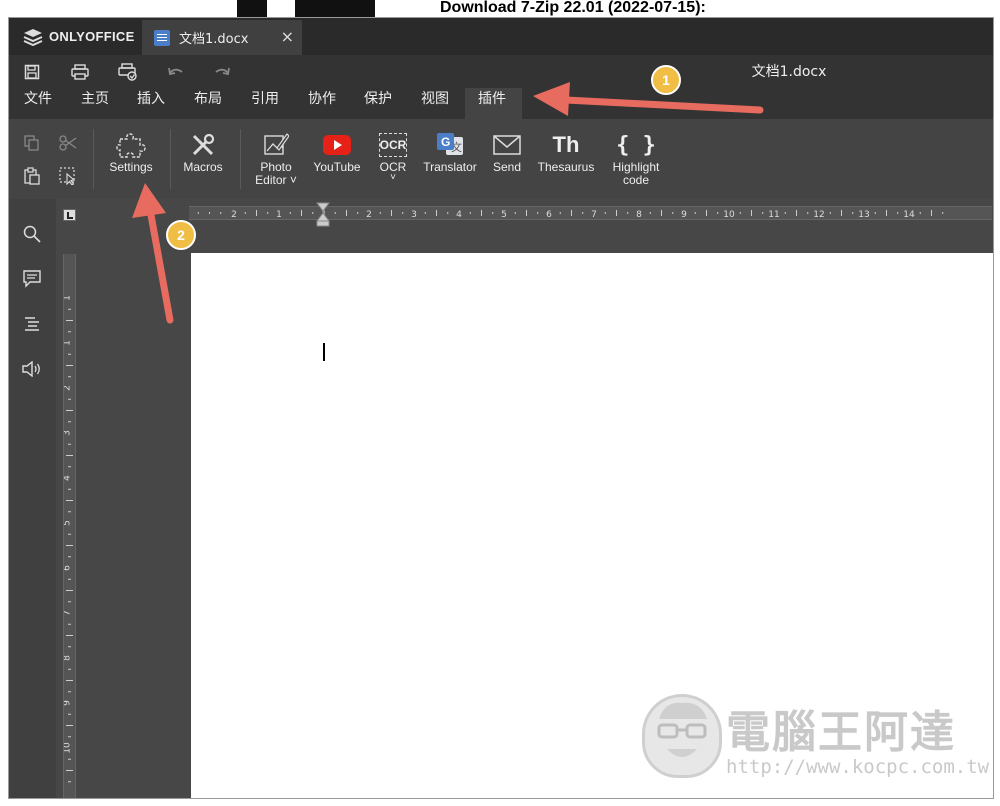 This screenshot has height=806, width=1000. What do you see at coordinates (181, 235) in the screenshot?
I see `step-badge-2: 2` at bounding box center [181, 235].